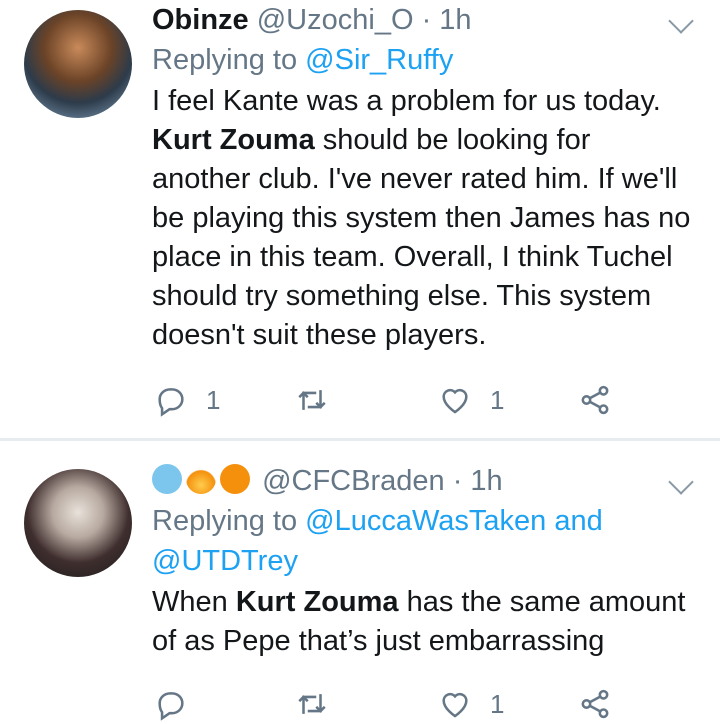  I want to click on replying-to: Replying to @Sir_Ruffy, so click(424, 60).